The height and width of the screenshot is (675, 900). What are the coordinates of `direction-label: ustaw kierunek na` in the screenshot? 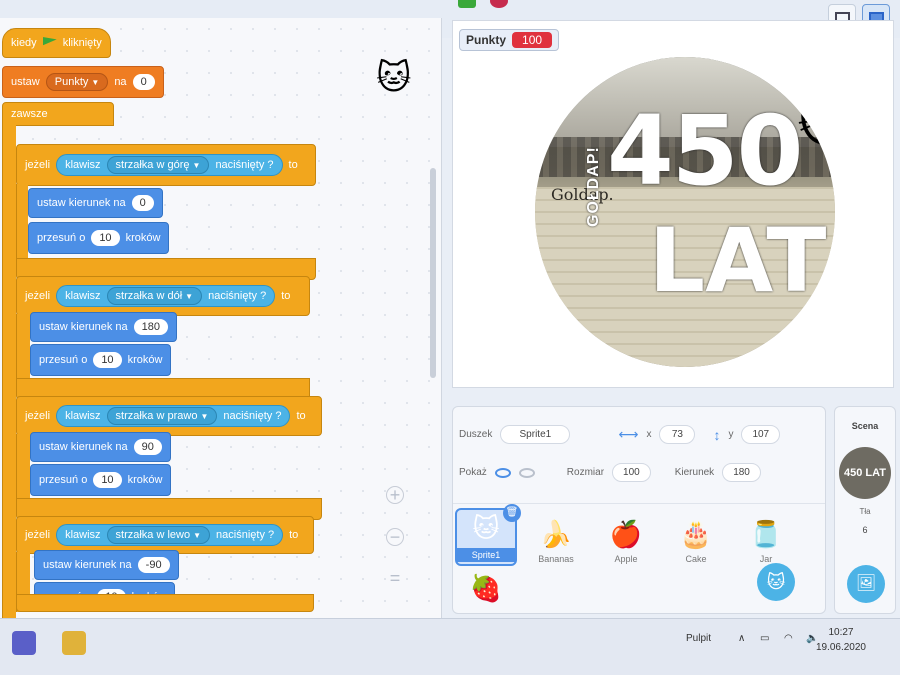 It's located at (81, 203).